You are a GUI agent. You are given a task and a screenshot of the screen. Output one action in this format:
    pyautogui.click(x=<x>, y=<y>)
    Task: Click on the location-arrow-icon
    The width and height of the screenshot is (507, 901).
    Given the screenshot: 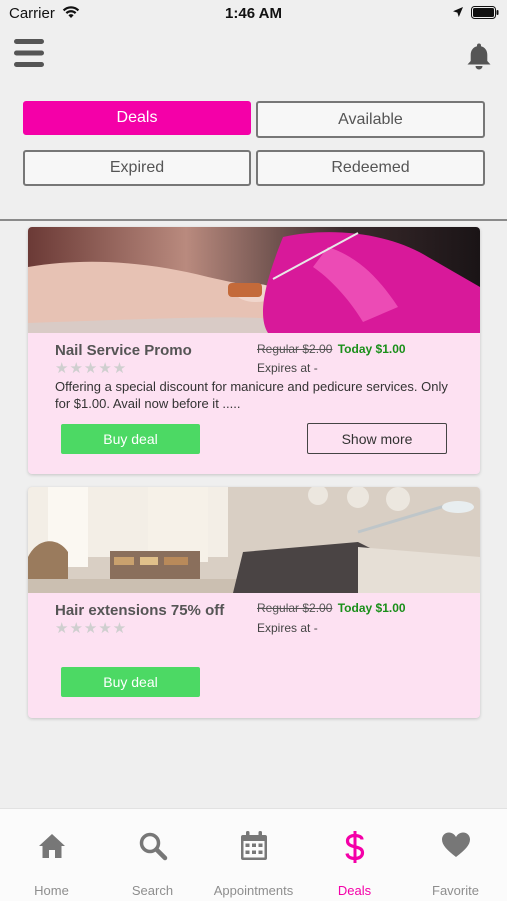 What is the action you would take?
    pyautogui.click(x=458, y=12)
    